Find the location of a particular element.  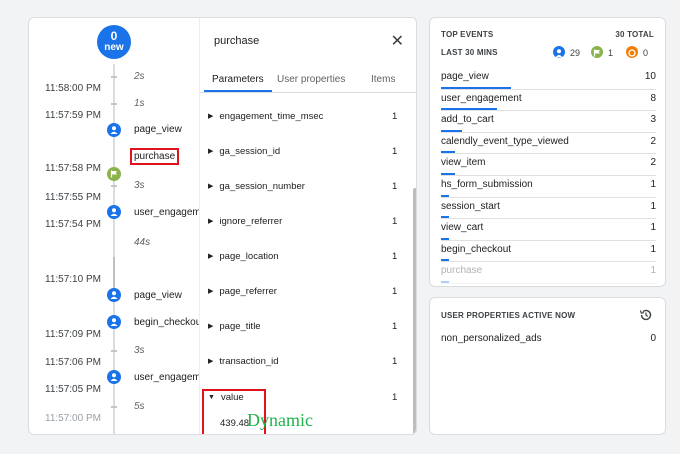

top-event-row: purchase 1 is located at coordinates (548, 273).